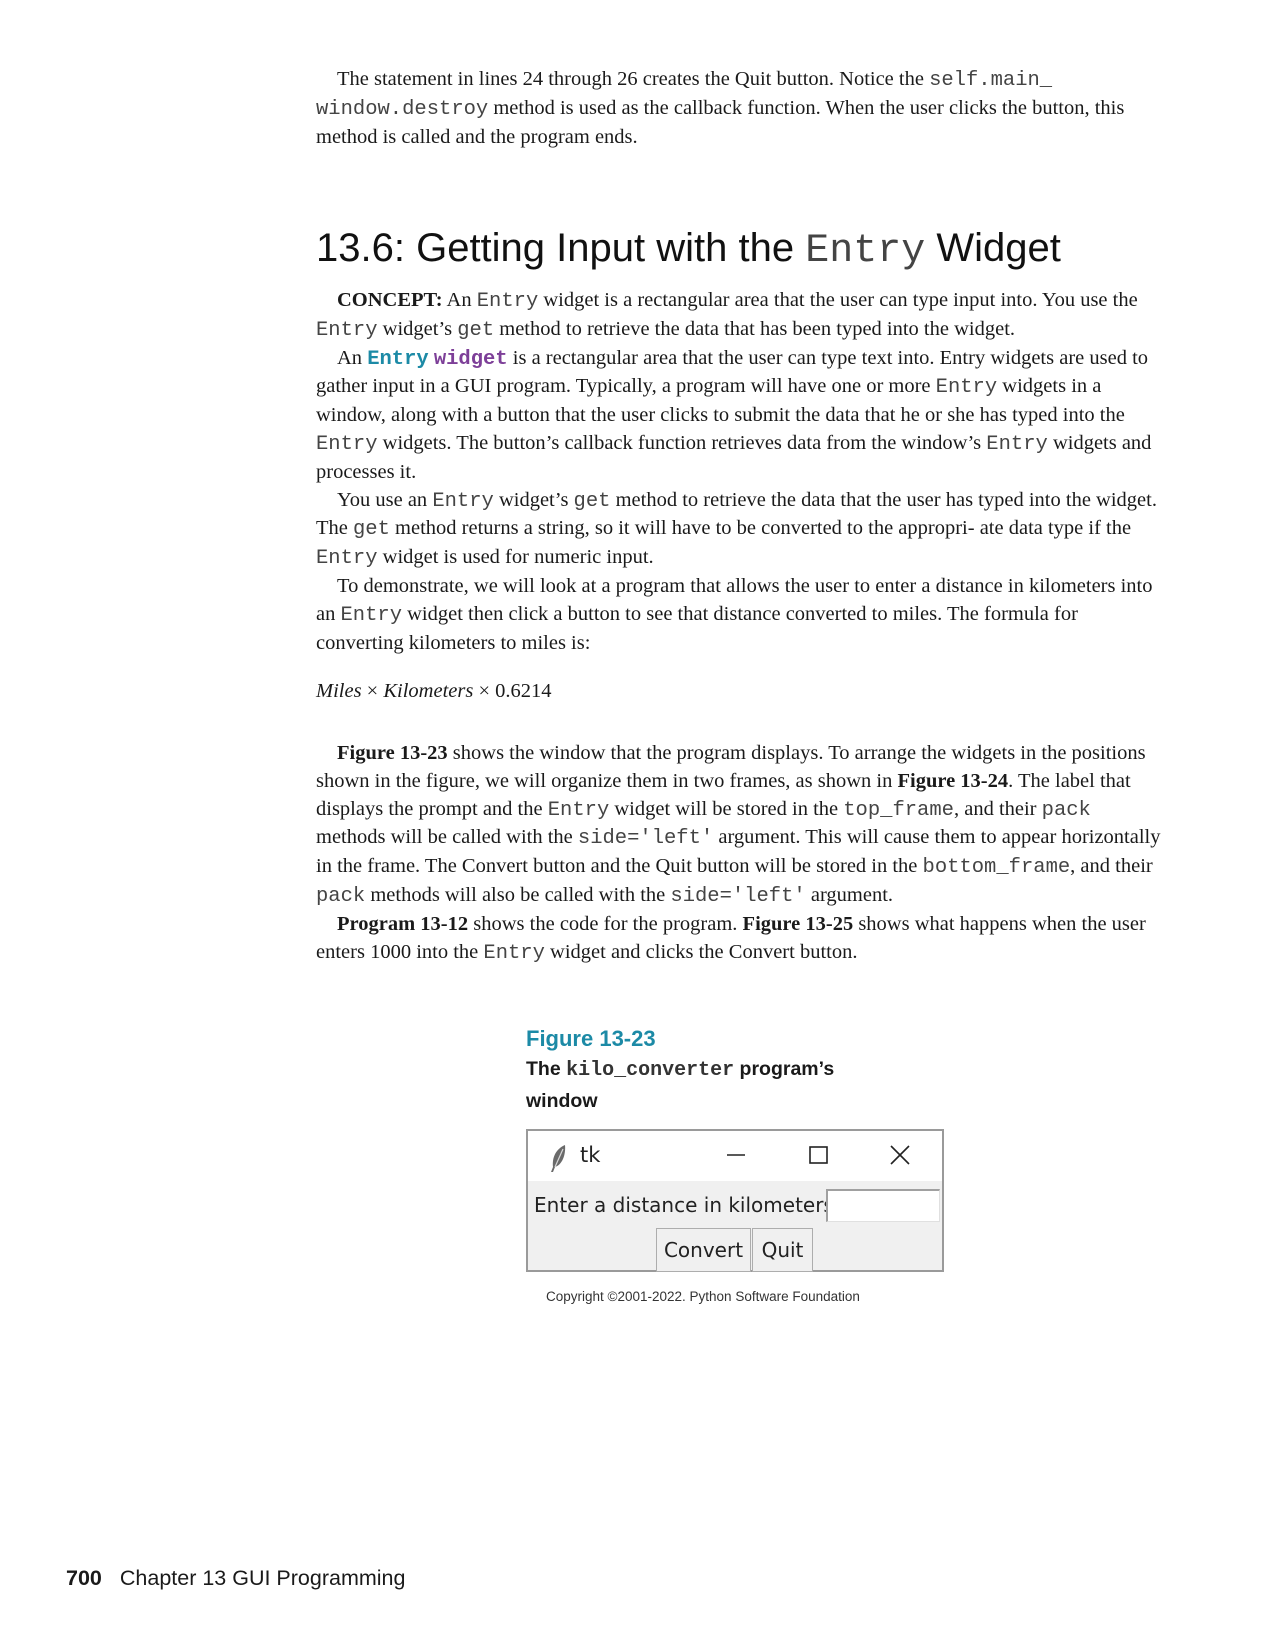  Describe the element at coordinates (262, 1578) in the screenshot. I see `chapter-title: Chapter 13 GUI Programming` at that location.